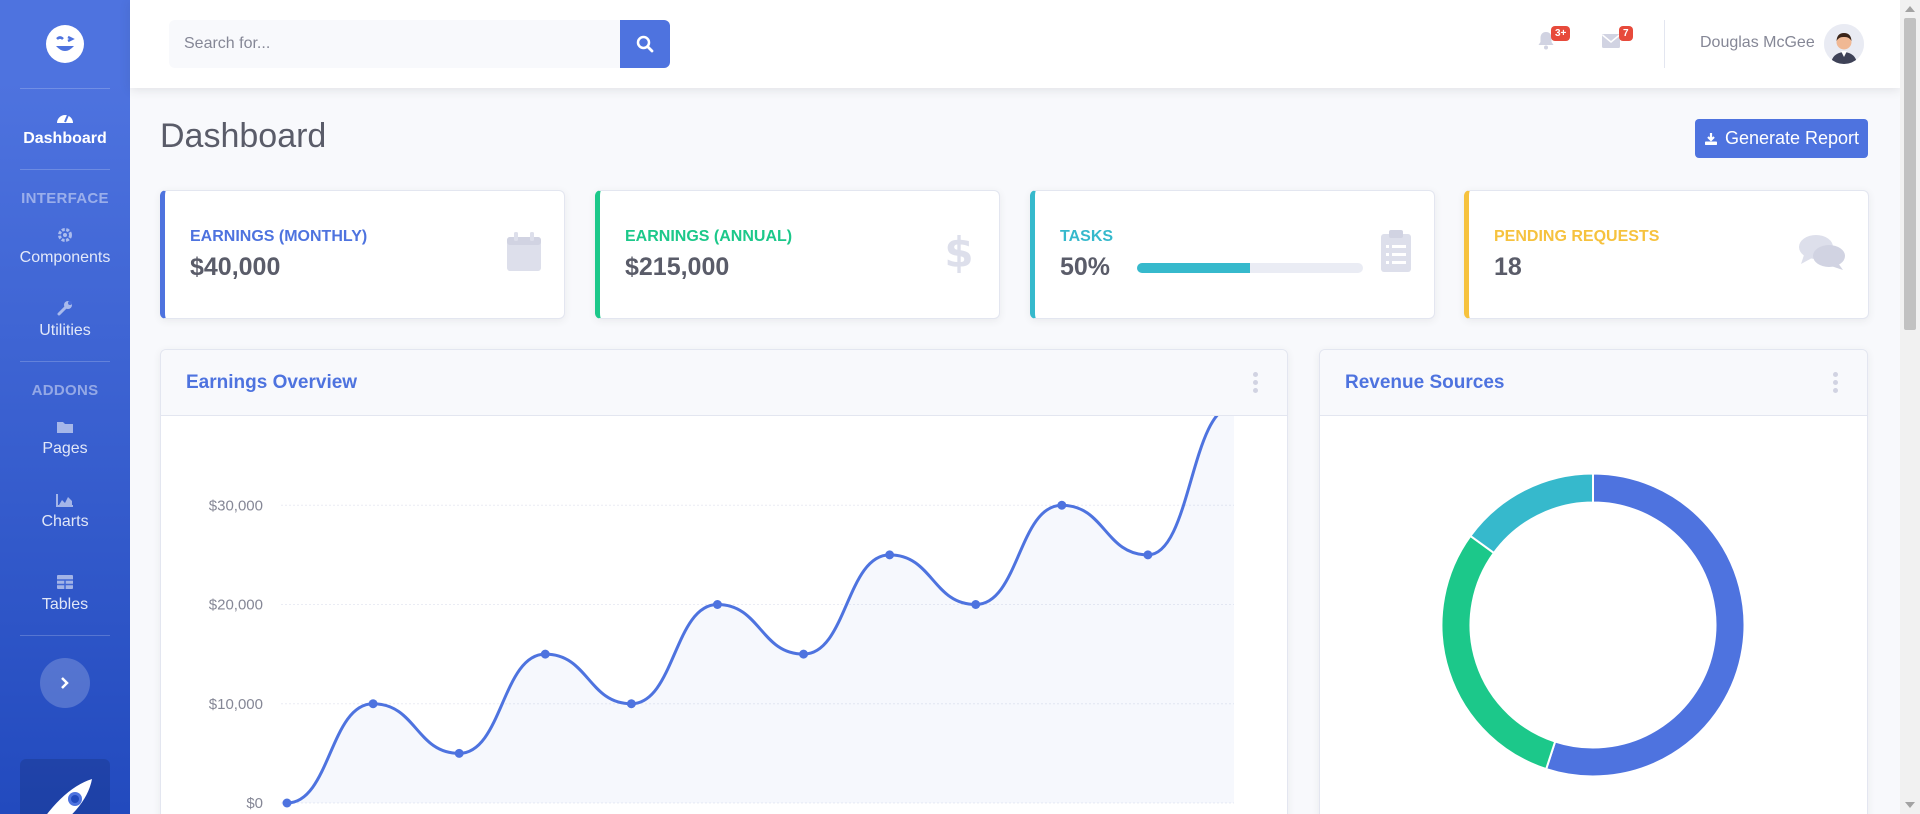  I want to click on messages-dropdown: 7, so click(1617, 40).